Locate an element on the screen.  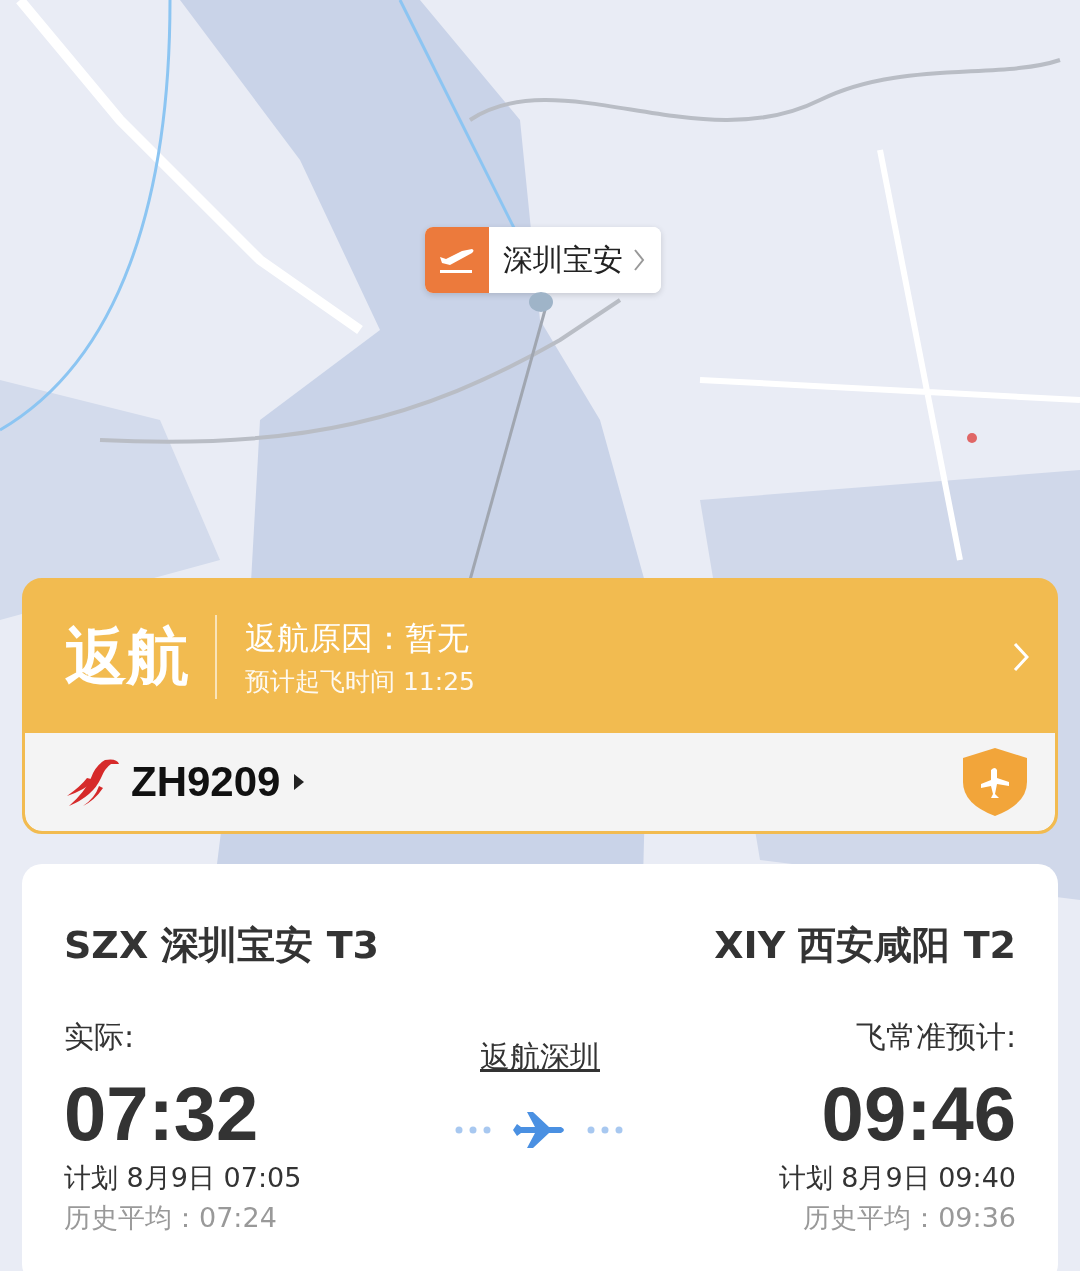
status-reason: 返航原因：暂无 is located at coordinates (357, 638).